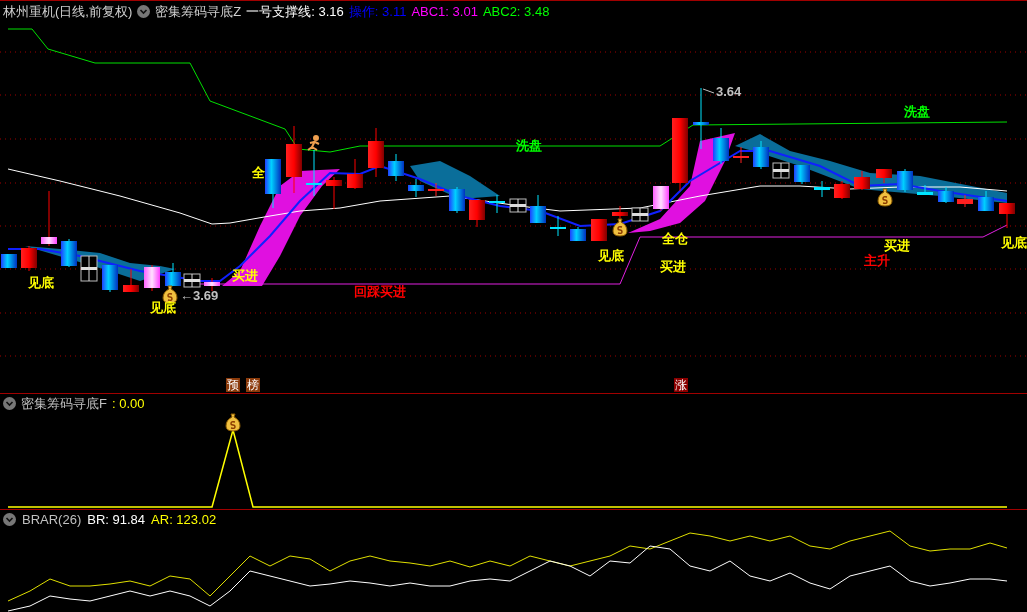  What do you see at coordinates (444, 11) in the screenshot?
I see `indicator-reading: ABC1: 3.01` at bounding box center [444, 11].